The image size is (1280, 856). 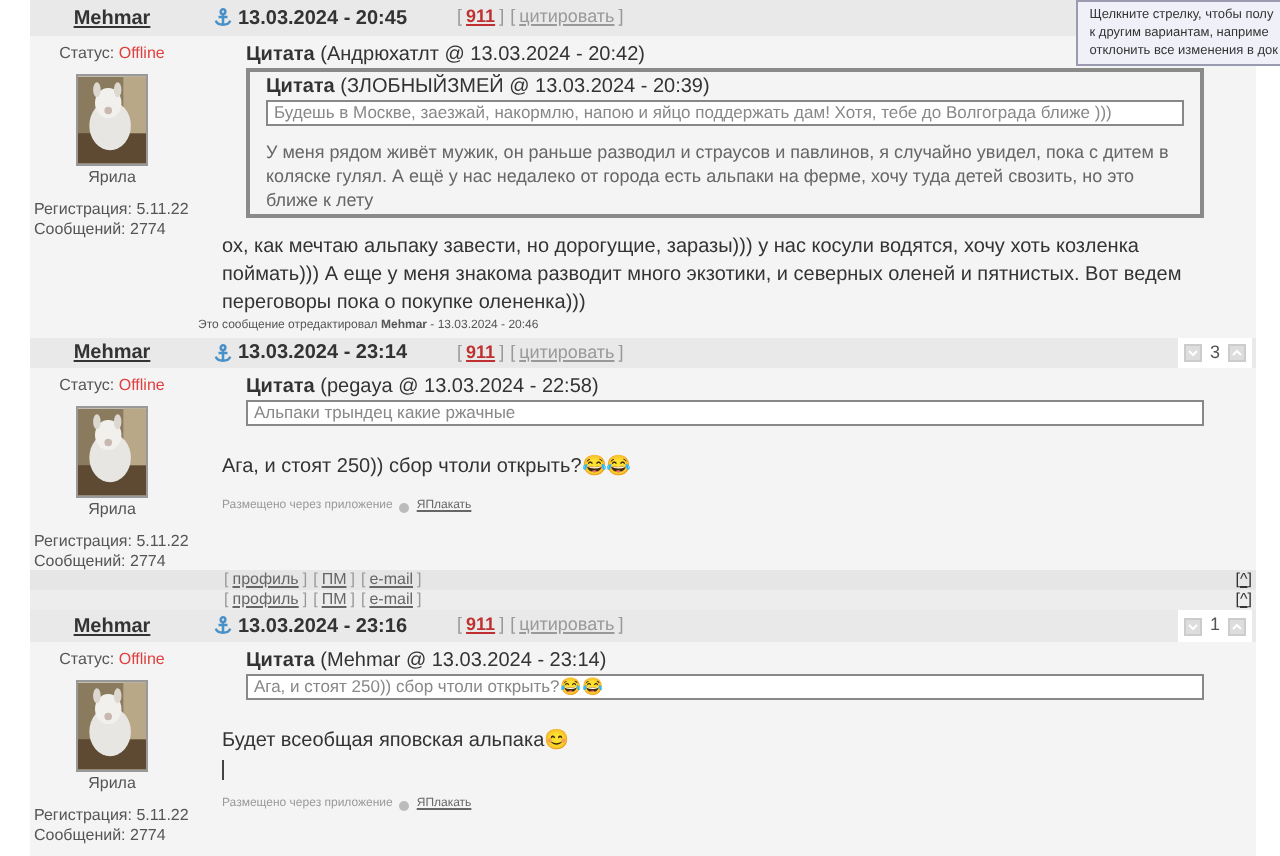 What do you see at coordinates (426, 661) in the screenshot?
I see `quote-header: Цитата (Mehmar @ 13.03.2024 - 23:14)` at bounding box center [426, 661].